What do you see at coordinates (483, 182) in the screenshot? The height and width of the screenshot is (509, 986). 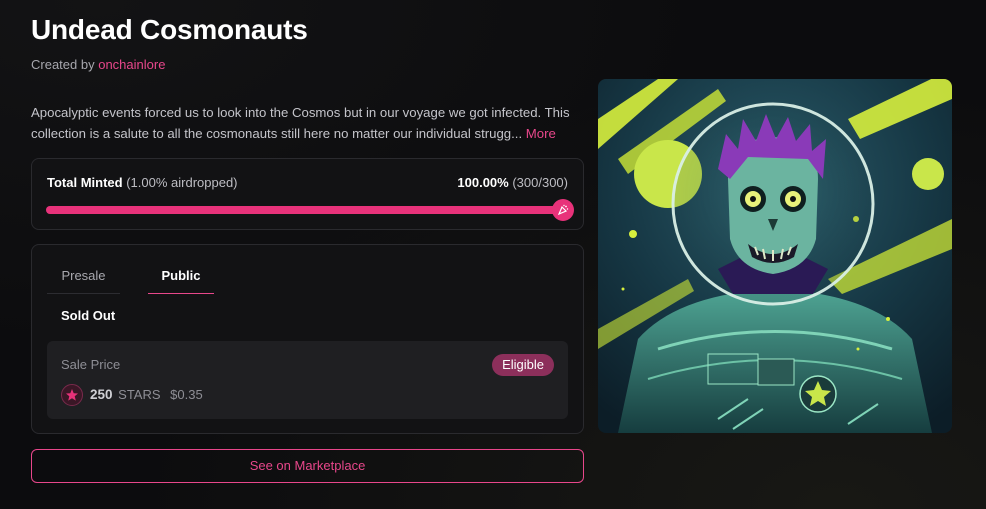 I see `minted-percent-value: 100.00%` at bounding box center [483, 182].